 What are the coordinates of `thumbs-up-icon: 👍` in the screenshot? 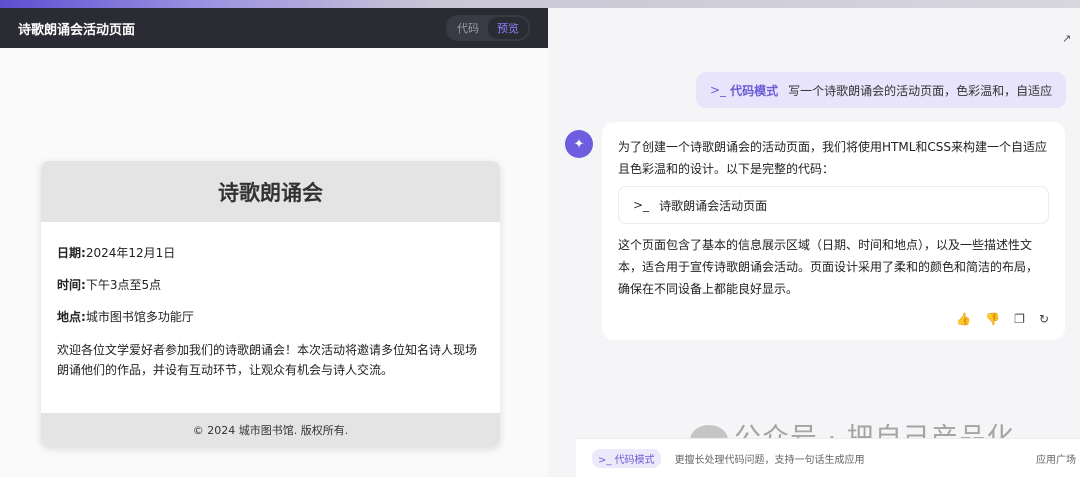 It's located at (963, 319).